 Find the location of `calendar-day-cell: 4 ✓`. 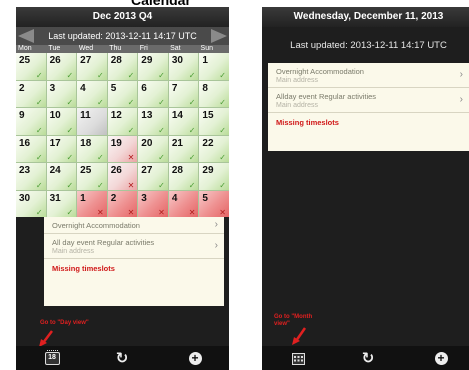

calendar-day-cell: 4 ✓ is located at coordinates (92, 93).